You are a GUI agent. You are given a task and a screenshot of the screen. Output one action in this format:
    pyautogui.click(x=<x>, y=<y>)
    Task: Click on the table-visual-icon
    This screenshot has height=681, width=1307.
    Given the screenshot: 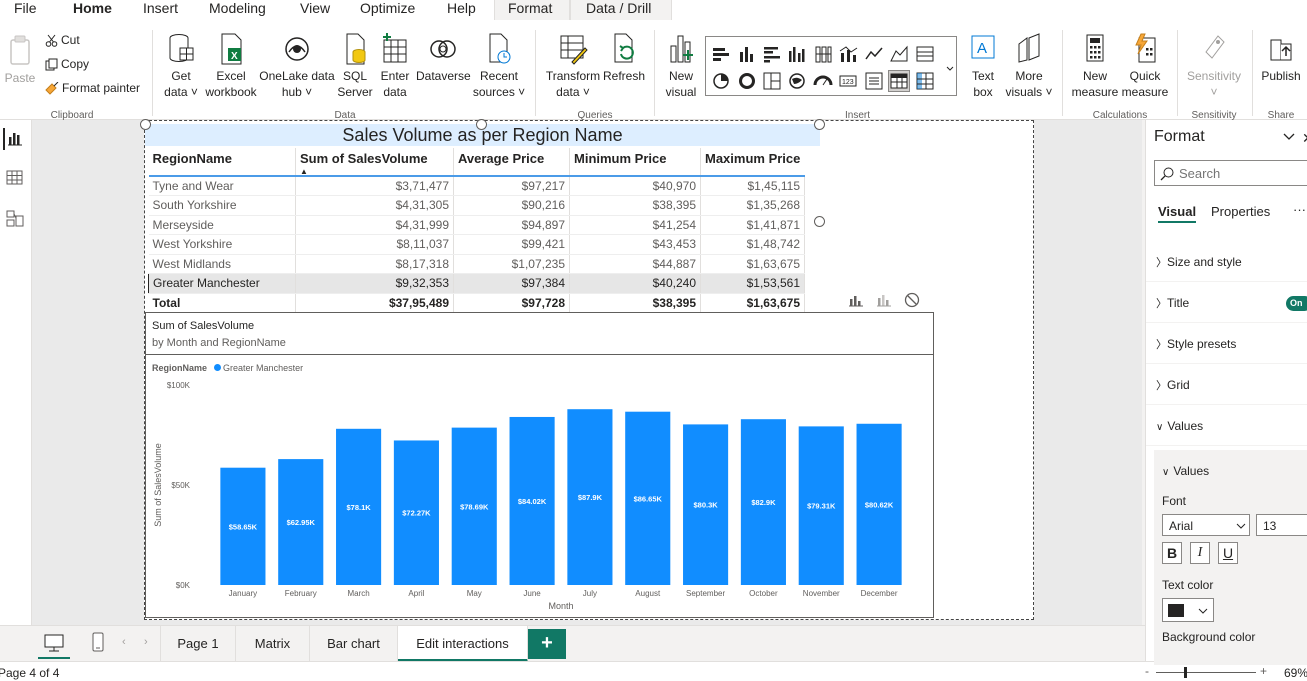 What is the action you would take?
    pyautogui.click(x=899, y=81)
    